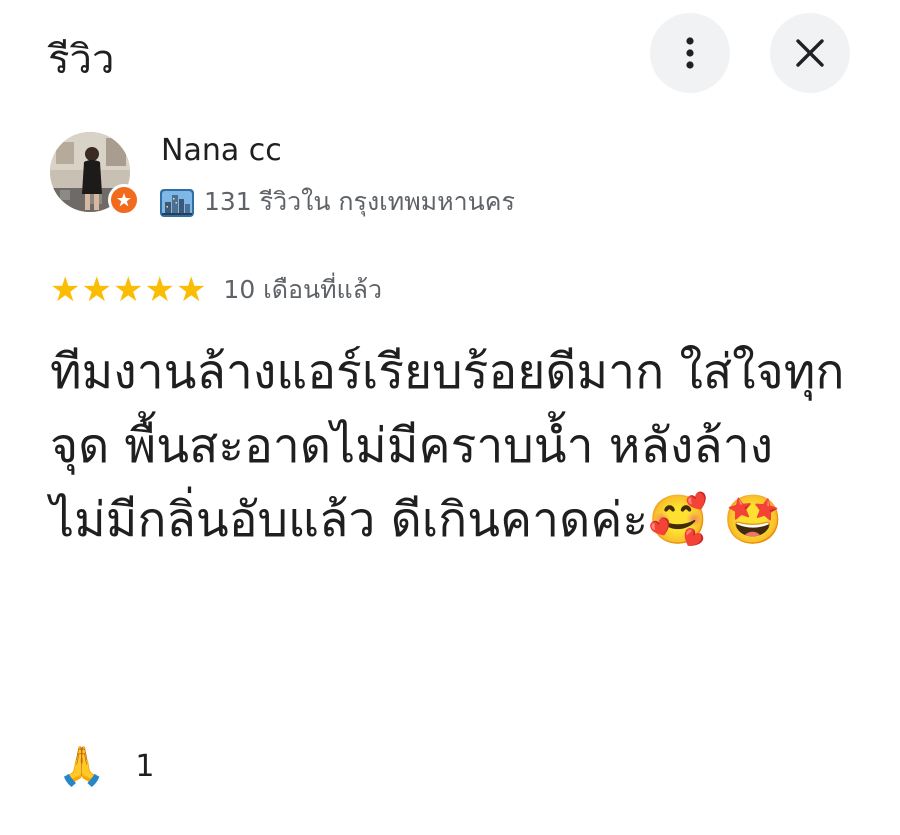  I want to click on reaction-count: 1, so click(145, 766).